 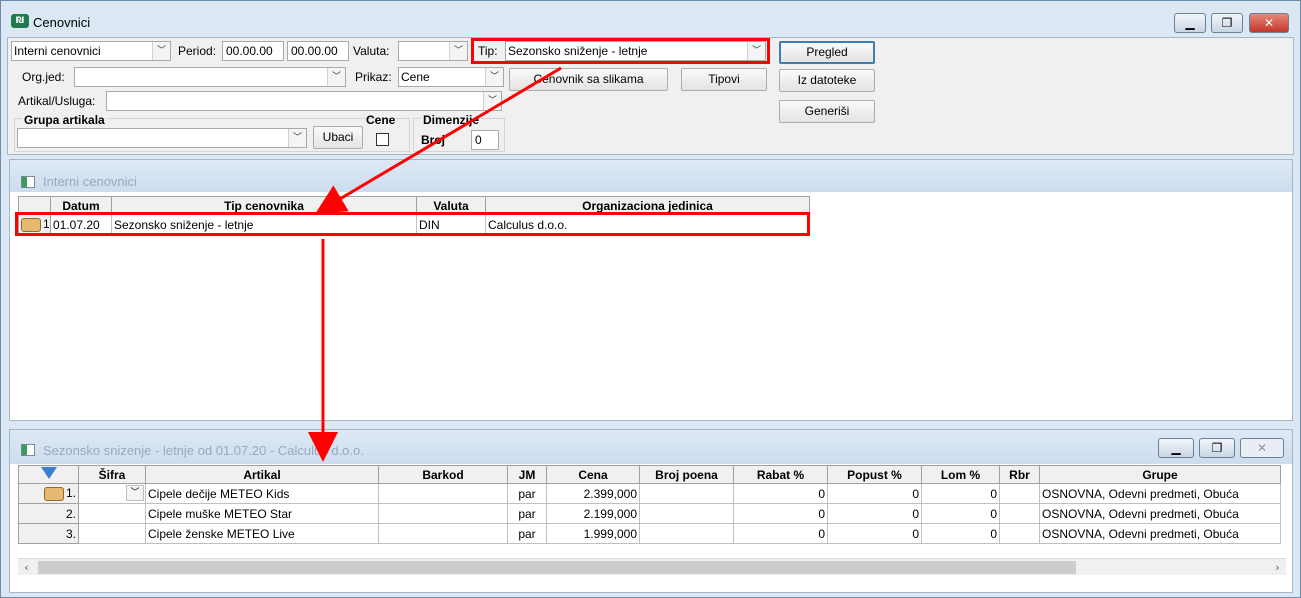 I want to click on cell-sifra: ﹀, so click(x=112, y=493).